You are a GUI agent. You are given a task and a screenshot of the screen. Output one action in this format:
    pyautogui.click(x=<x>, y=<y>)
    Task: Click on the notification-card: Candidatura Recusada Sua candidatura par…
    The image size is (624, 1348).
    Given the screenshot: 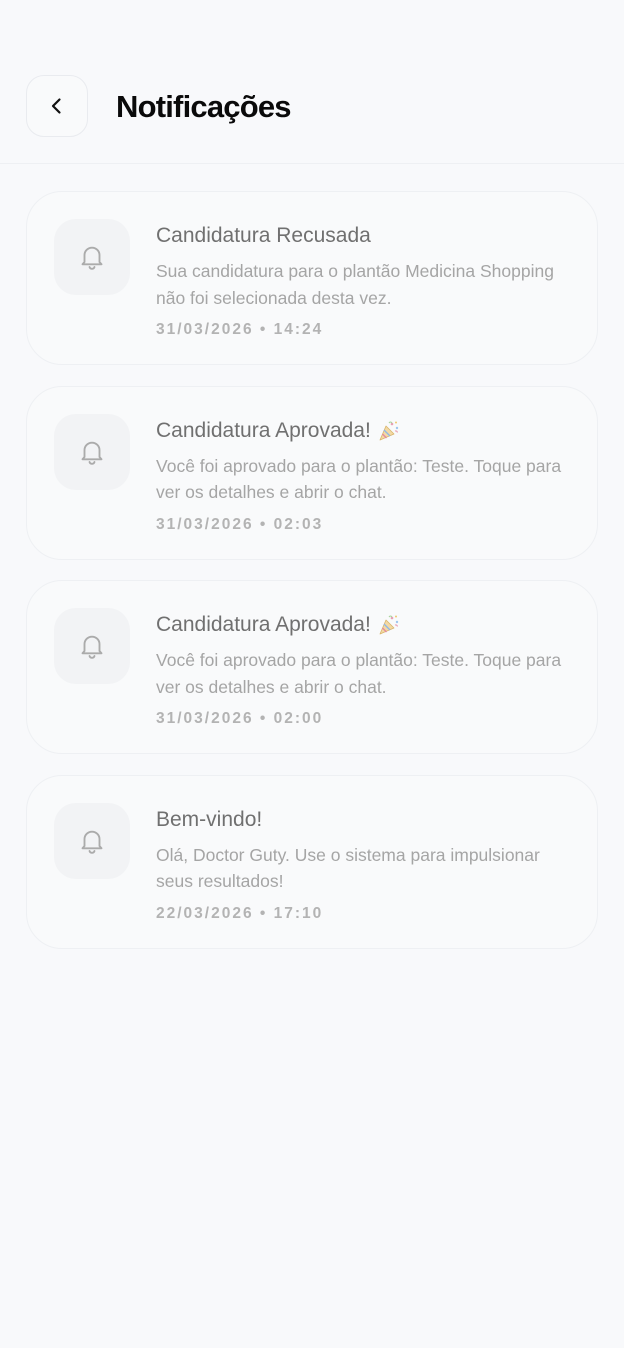 What is the action you would take?
    pyautogui.click(x=312, y=278)
    